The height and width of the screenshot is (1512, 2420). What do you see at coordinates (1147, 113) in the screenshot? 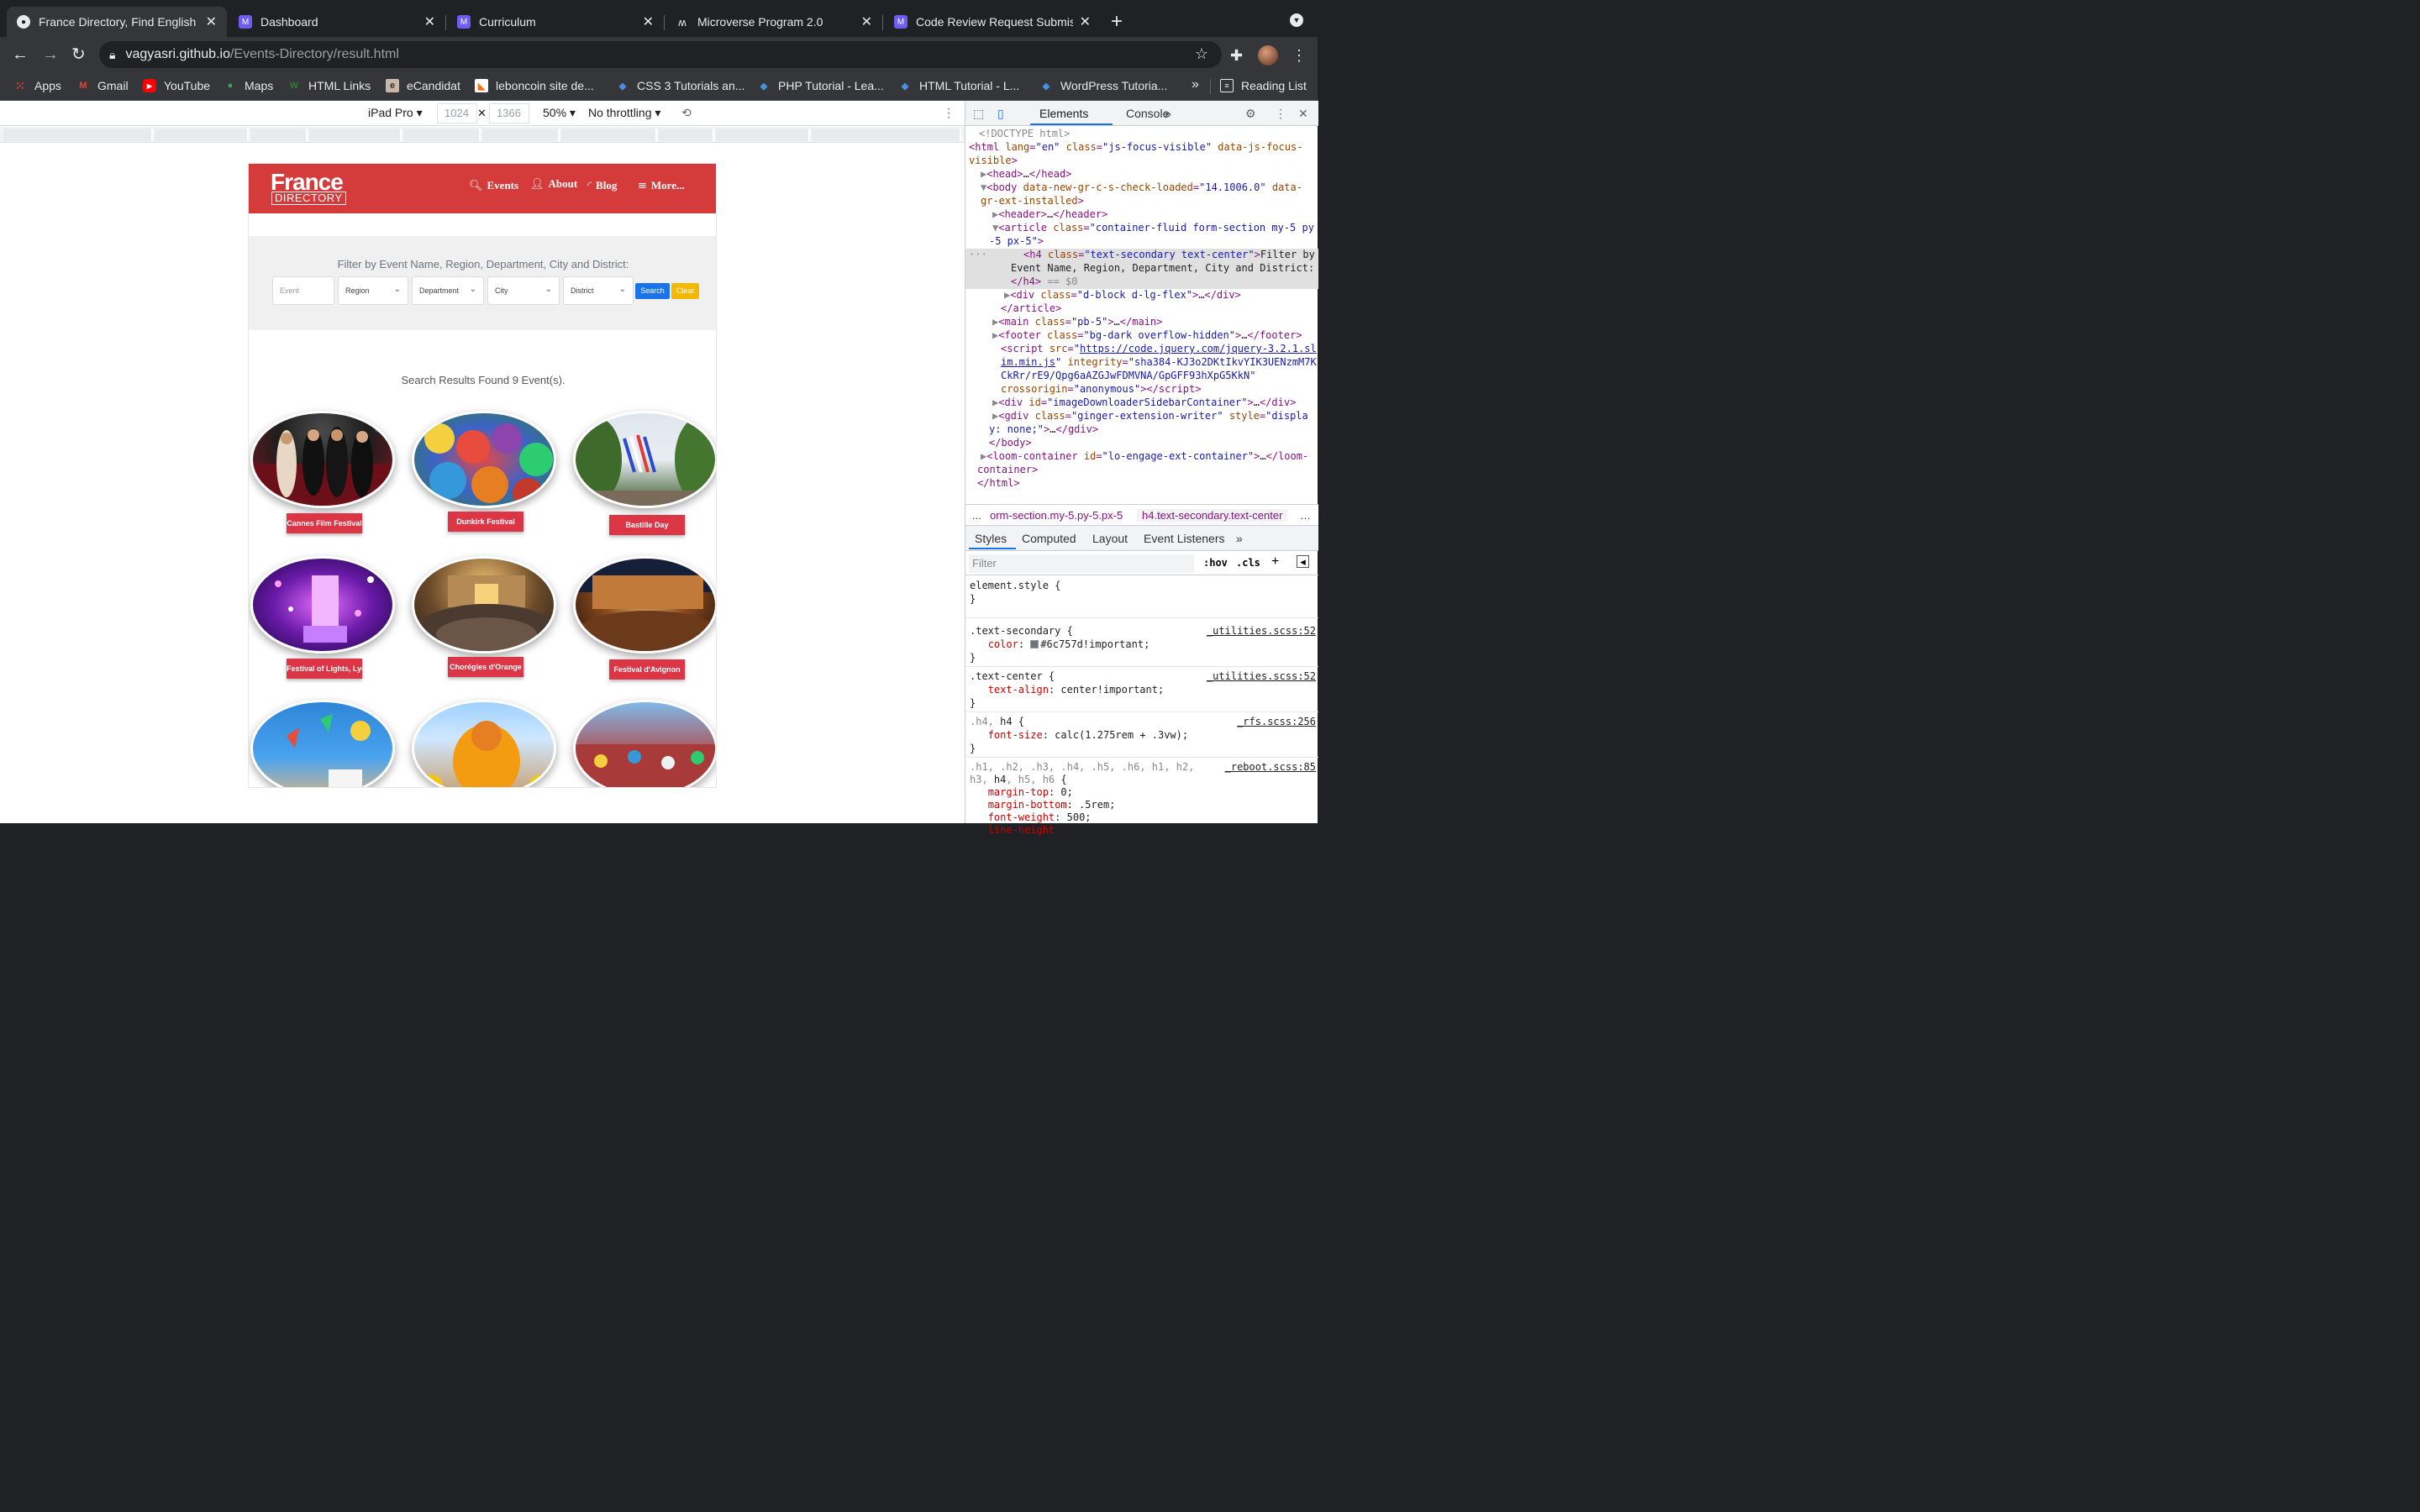
I see `tab-console: Console` at bounding box center [1147, 113].